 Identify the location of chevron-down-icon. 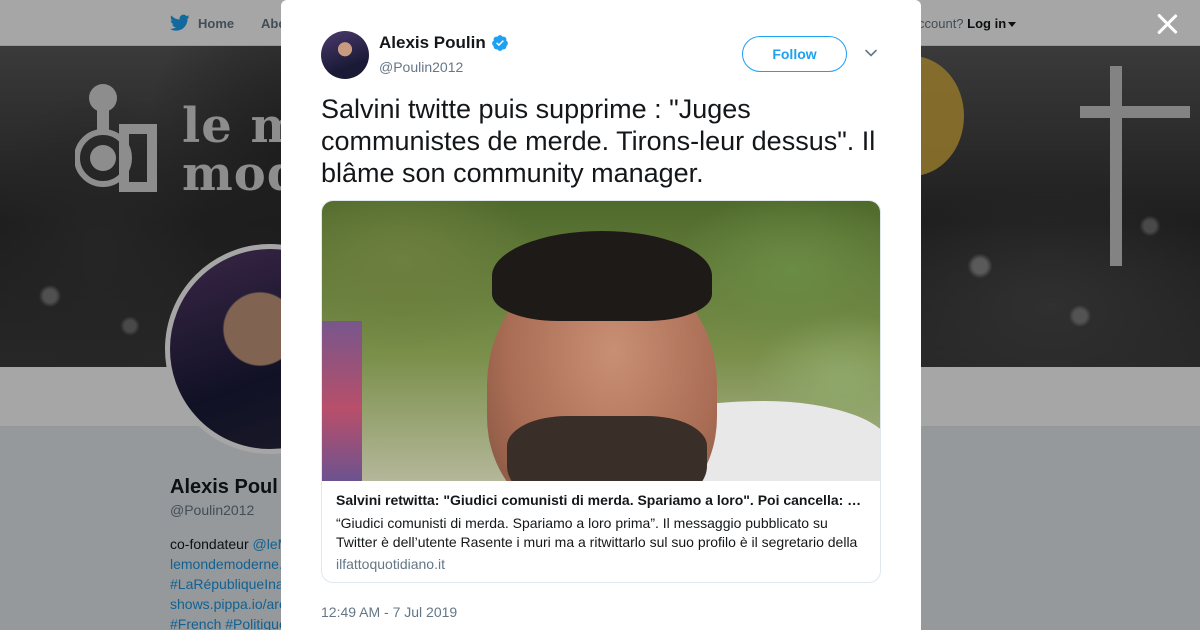
(871, 53).